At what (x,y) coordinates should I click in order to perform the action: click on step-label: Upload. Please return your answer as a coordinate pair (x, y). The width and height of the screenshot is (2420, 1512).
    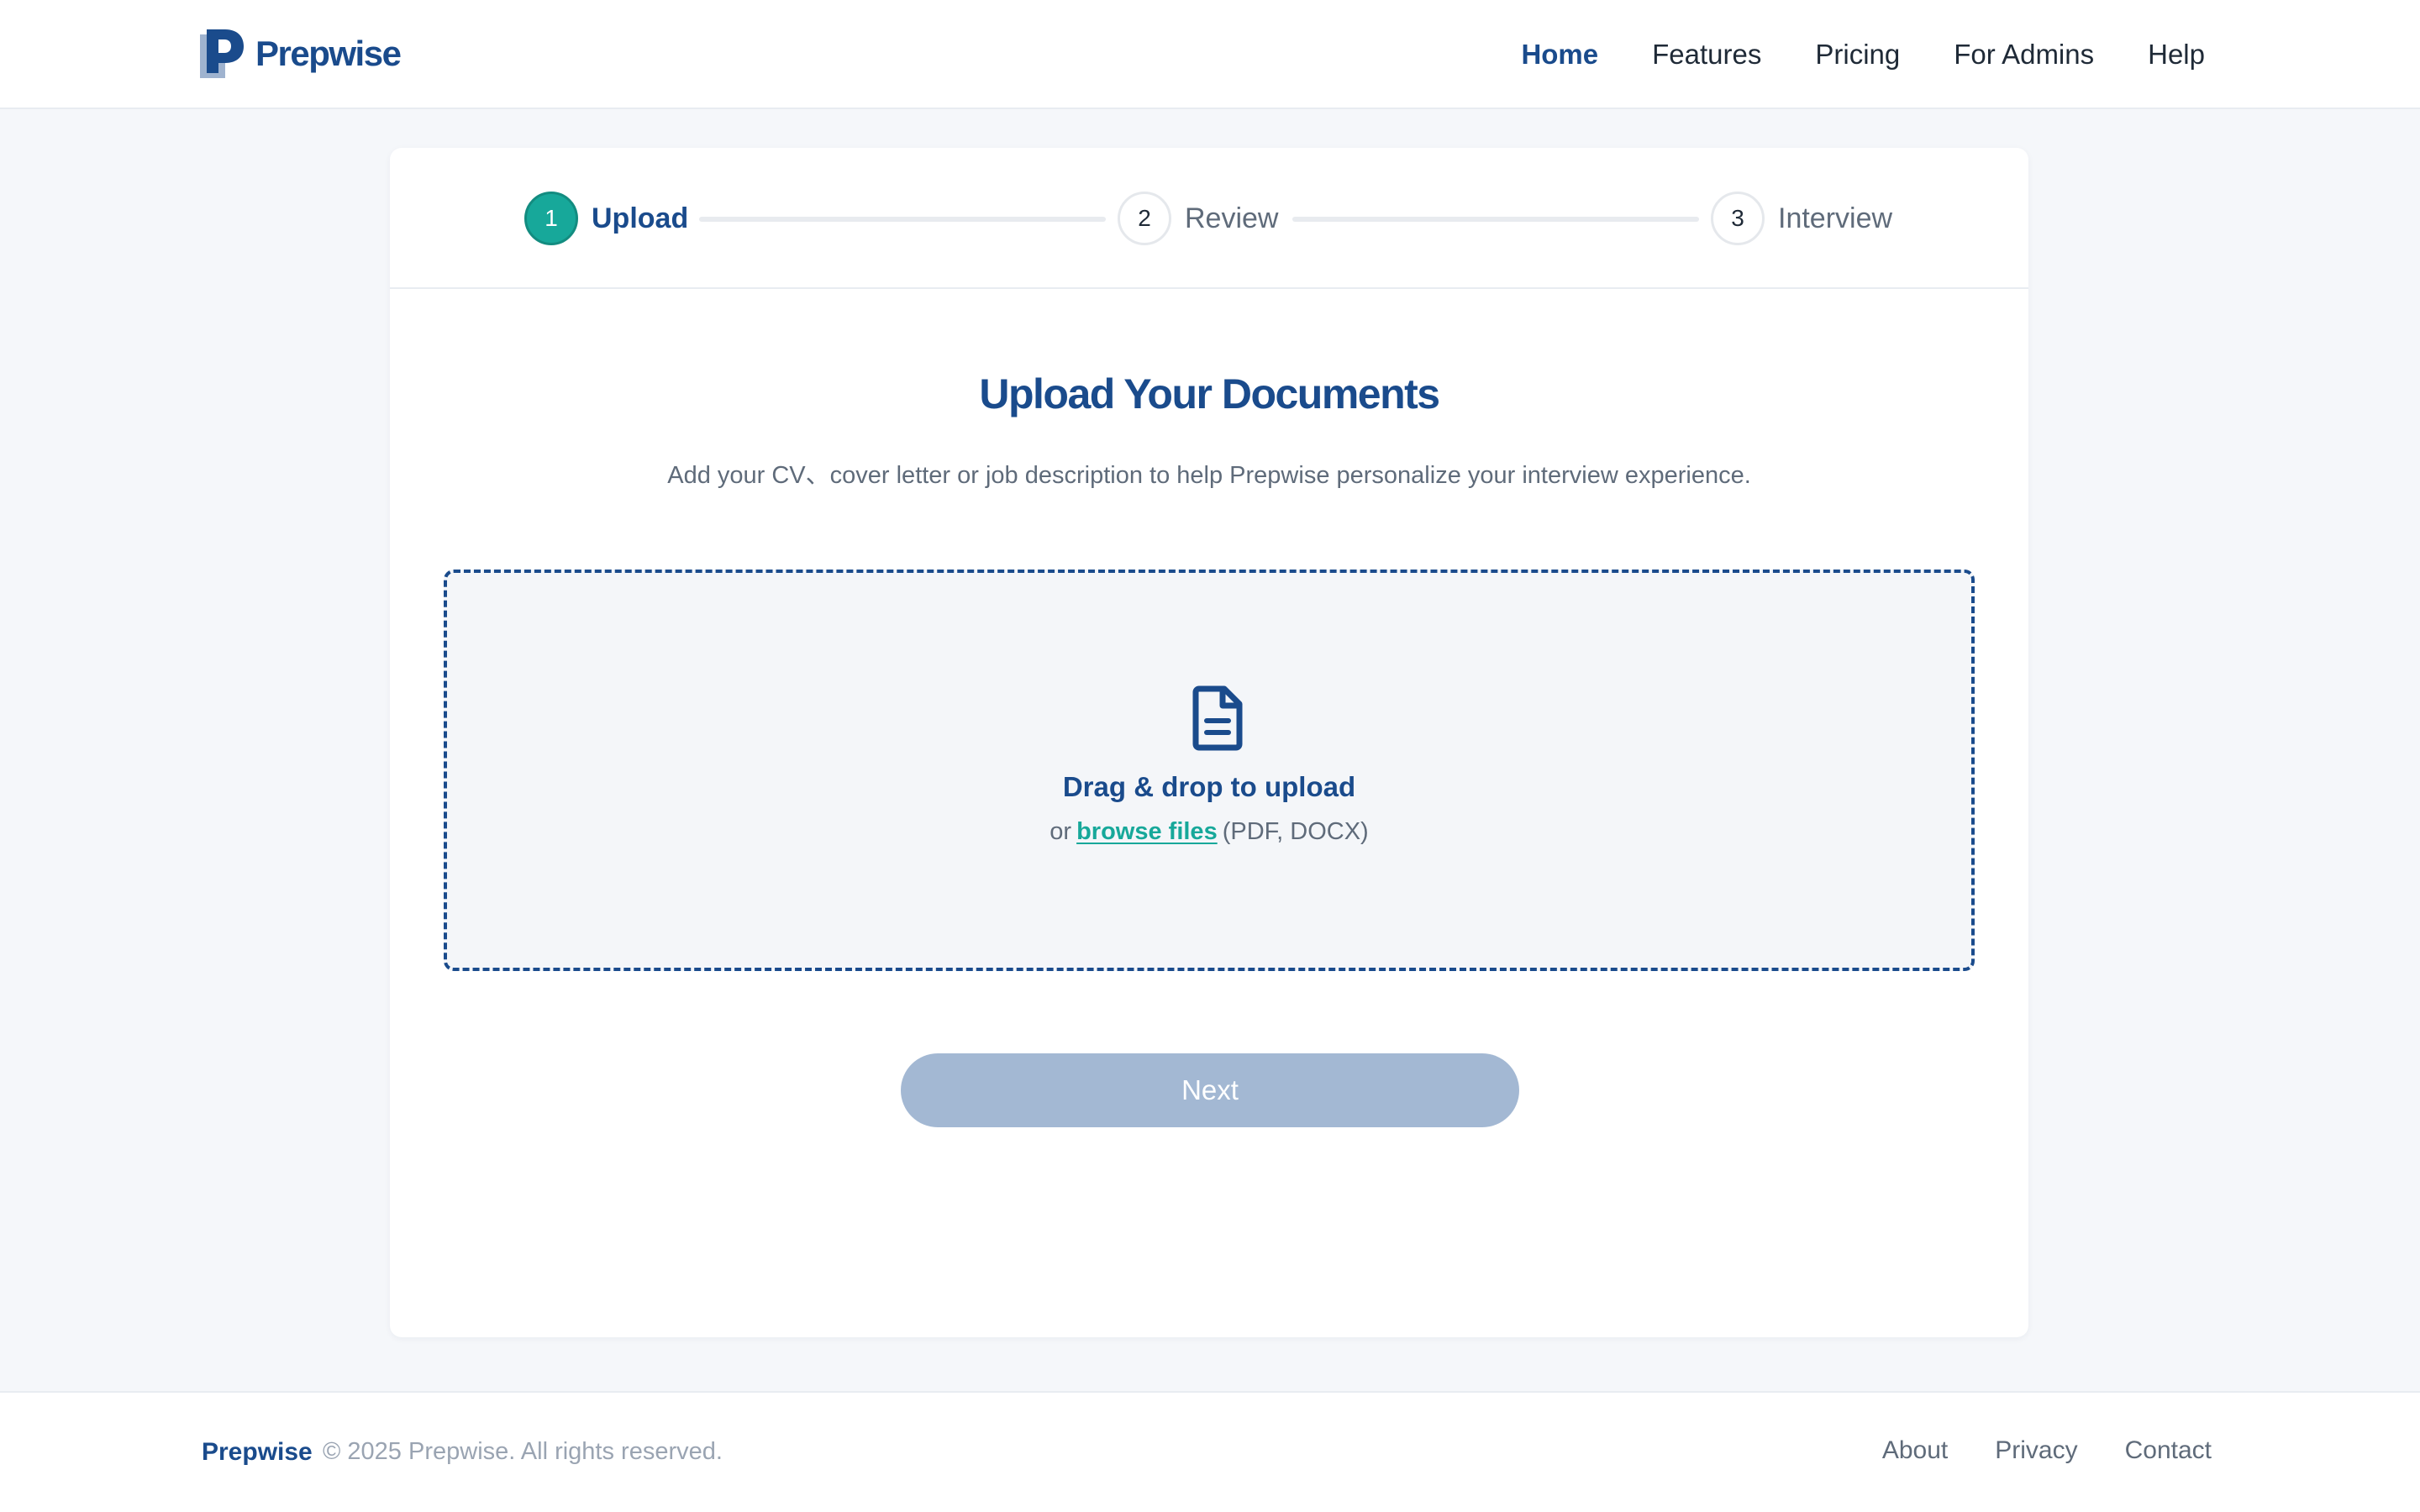
    Looking at the image, I should click on (641, 218).